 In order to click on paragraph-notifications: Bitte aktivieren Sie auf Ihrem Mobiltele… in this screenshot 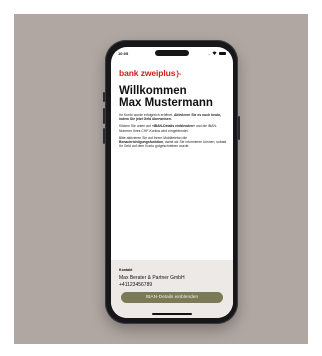, I will do `click(173, 142)`.